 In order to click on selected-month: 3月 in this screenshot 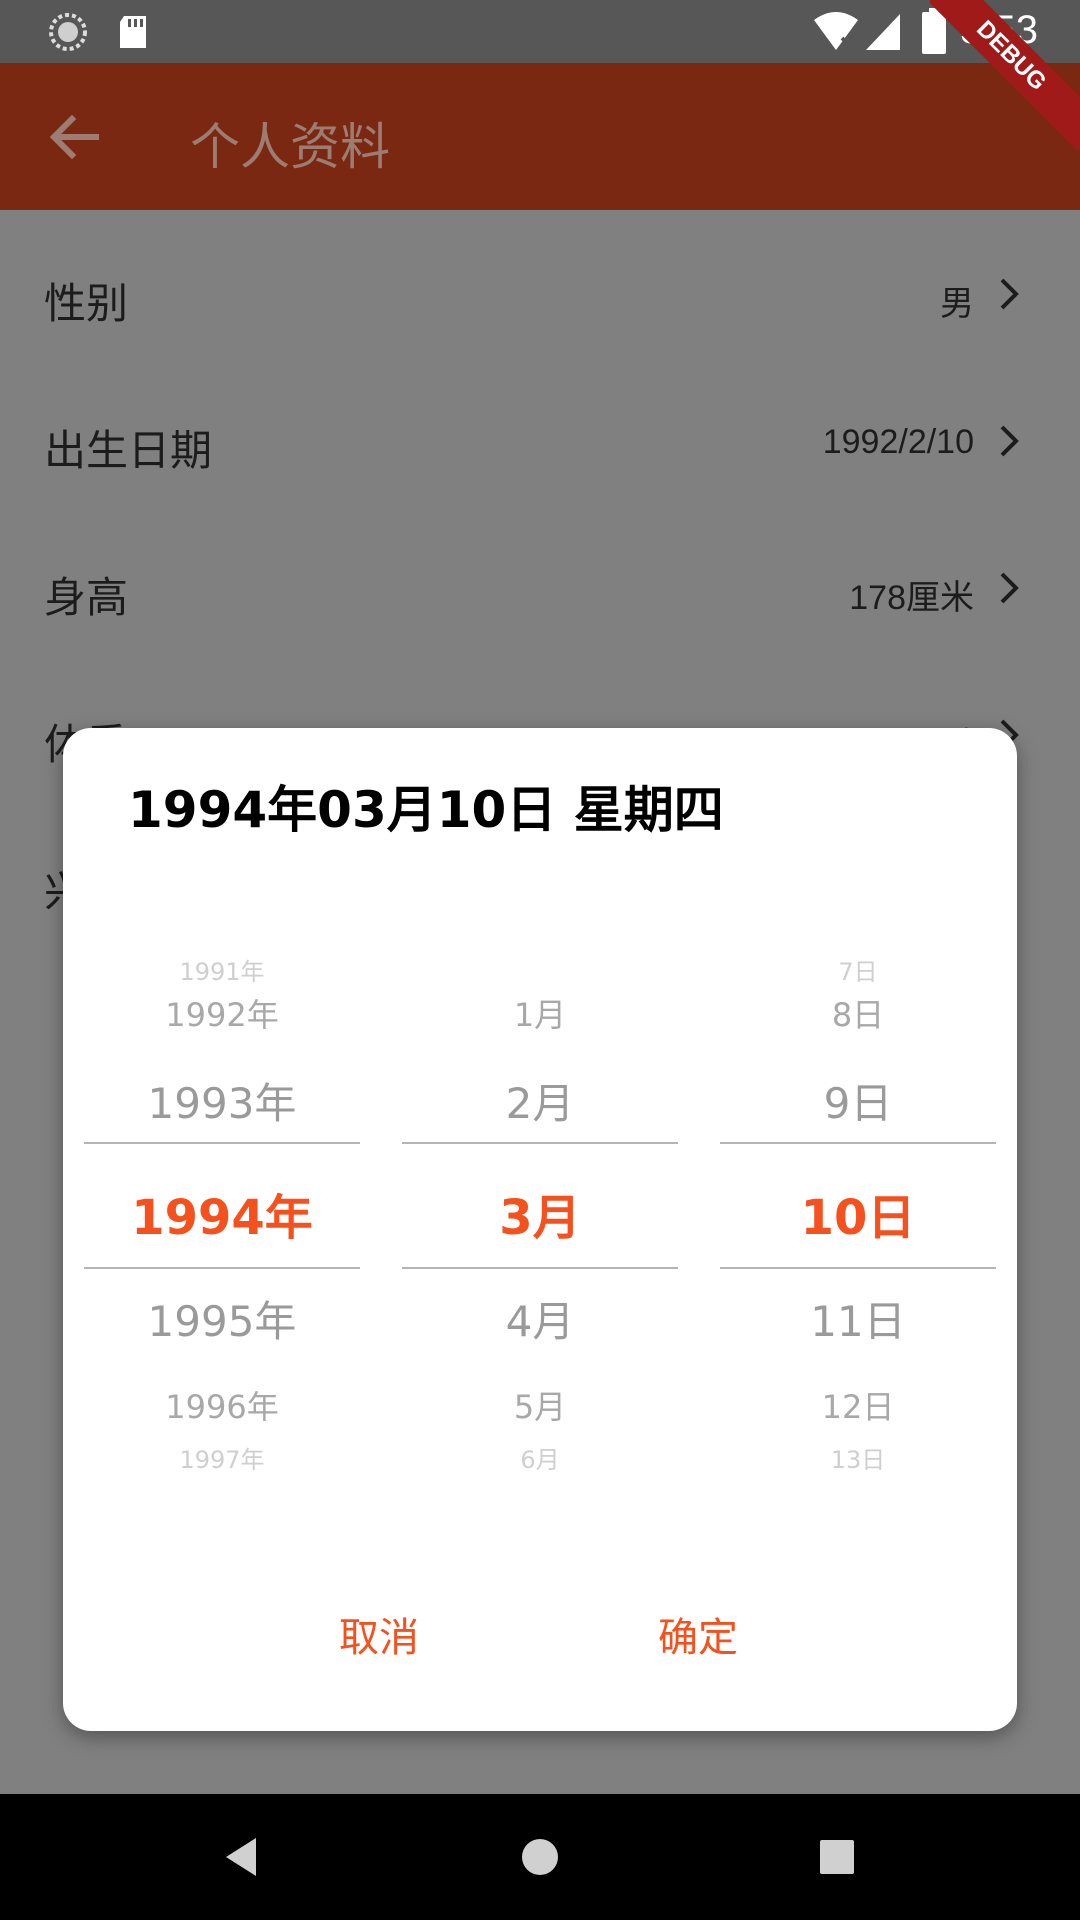, I will do `click(540, 1218)`.